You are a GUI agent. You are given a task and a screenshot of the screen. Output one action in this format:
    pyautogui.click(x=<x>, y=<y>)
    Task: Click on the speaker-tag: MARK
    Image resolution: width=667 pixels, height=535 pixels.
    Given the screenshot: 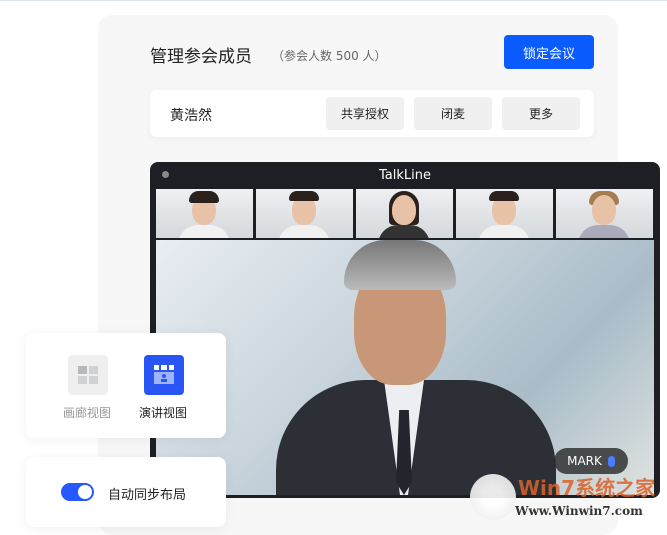 What is the action you would take?
    pyautogui.click(x=591, y=461)
    